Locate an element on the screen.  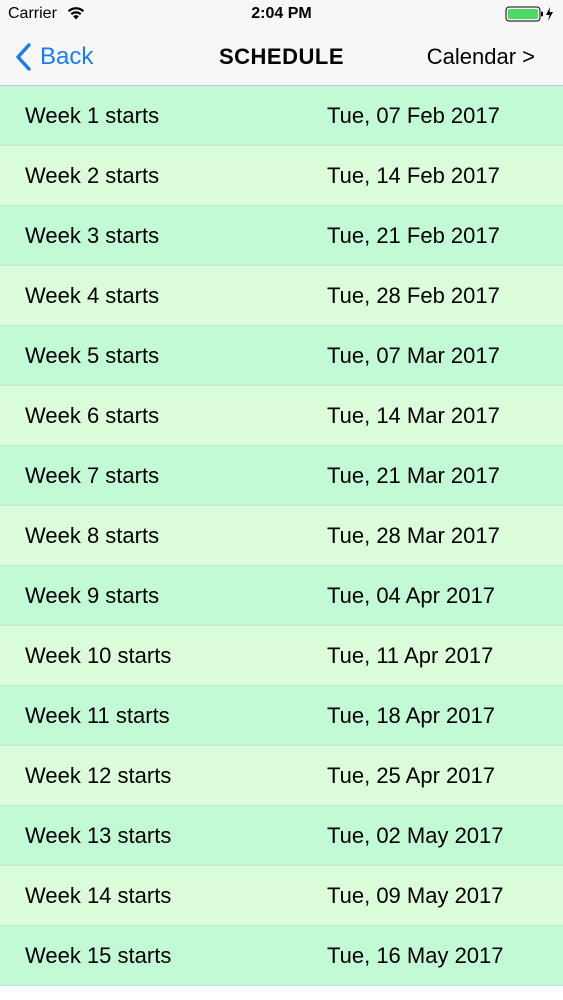
week-start-date: Tue, 11 Apr 2017 is located at coordinates (410, 655).